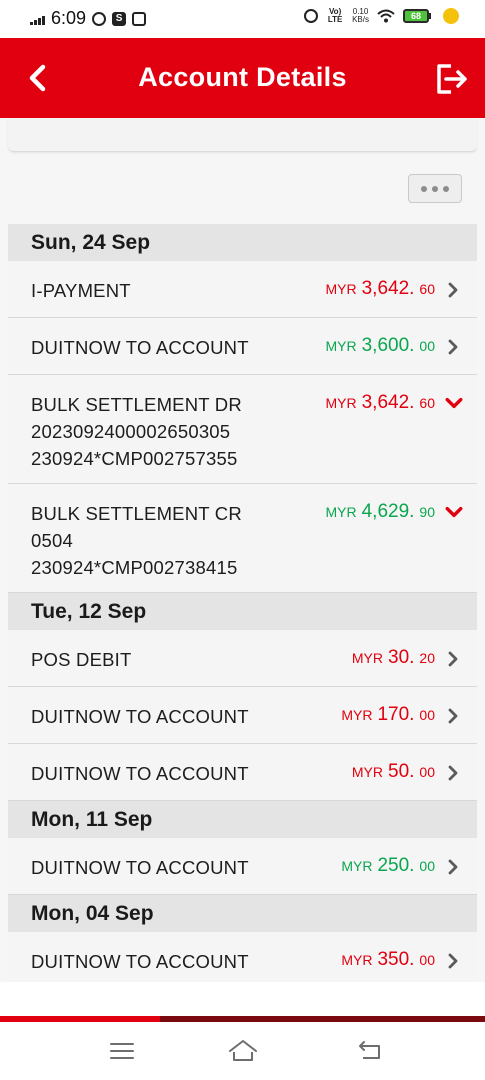  I want to click on amount-value: 350., so click(396, 959).